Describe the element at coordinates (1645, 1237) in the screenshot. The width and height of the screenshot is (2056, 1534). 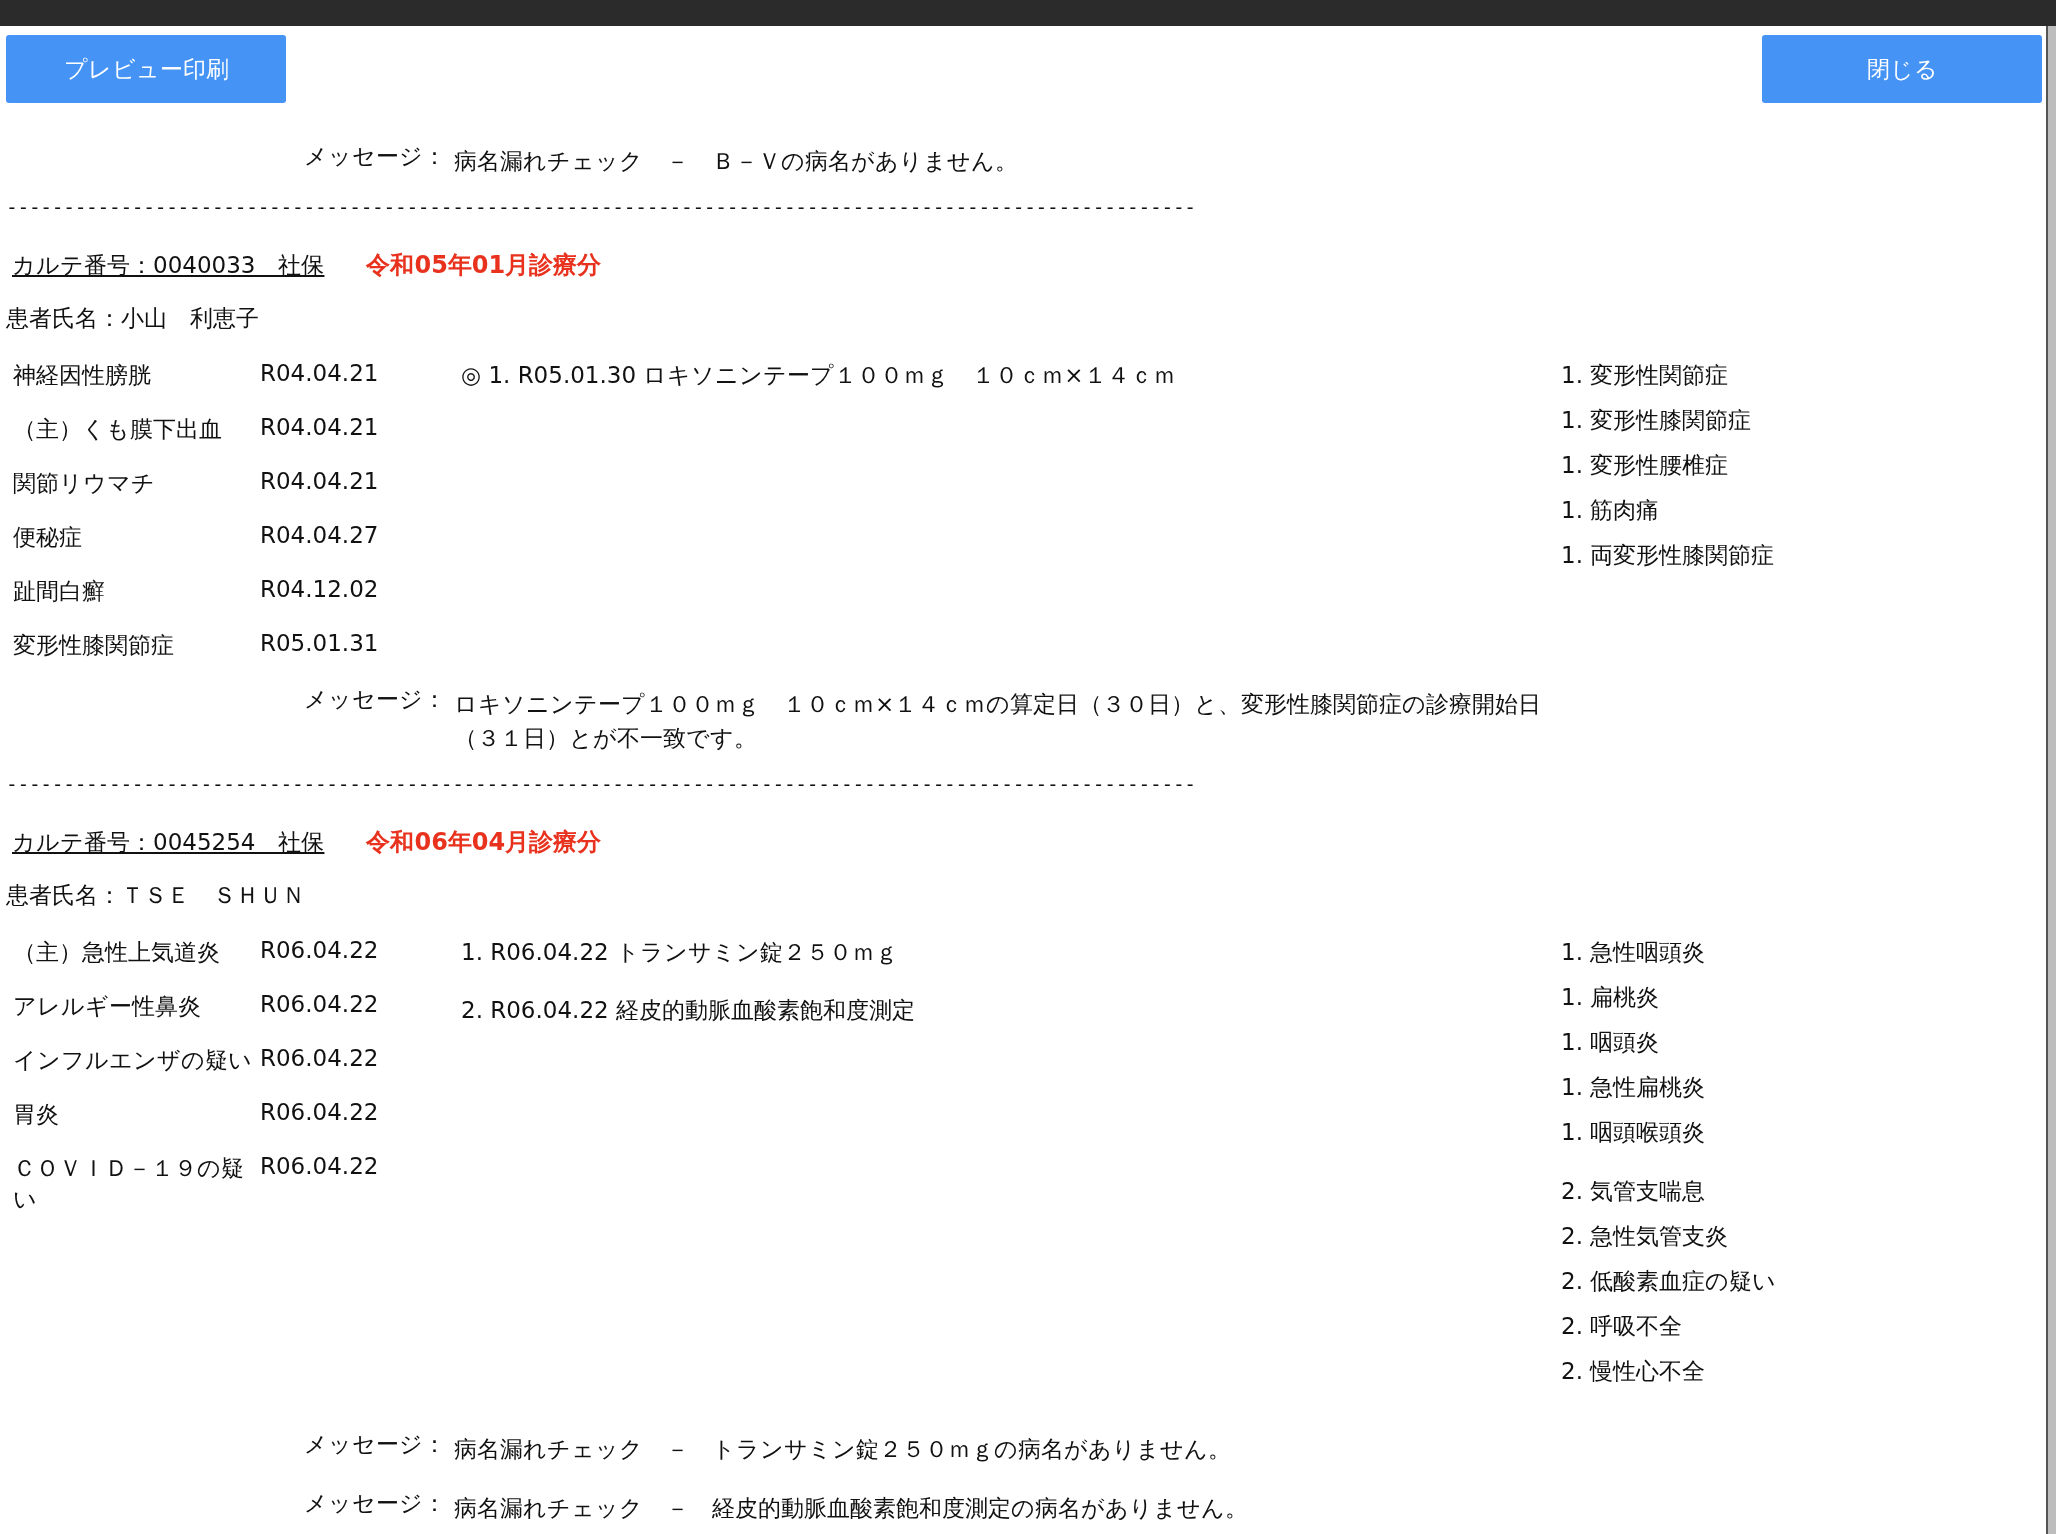
I see `related-diagnosis: 2. 急性気管支炎` at that location.